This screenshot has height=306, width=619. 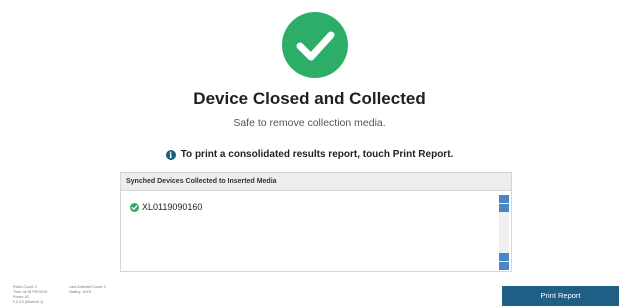 I want to click on footer-text: Battery: 100%, so click(x=80, y=292).